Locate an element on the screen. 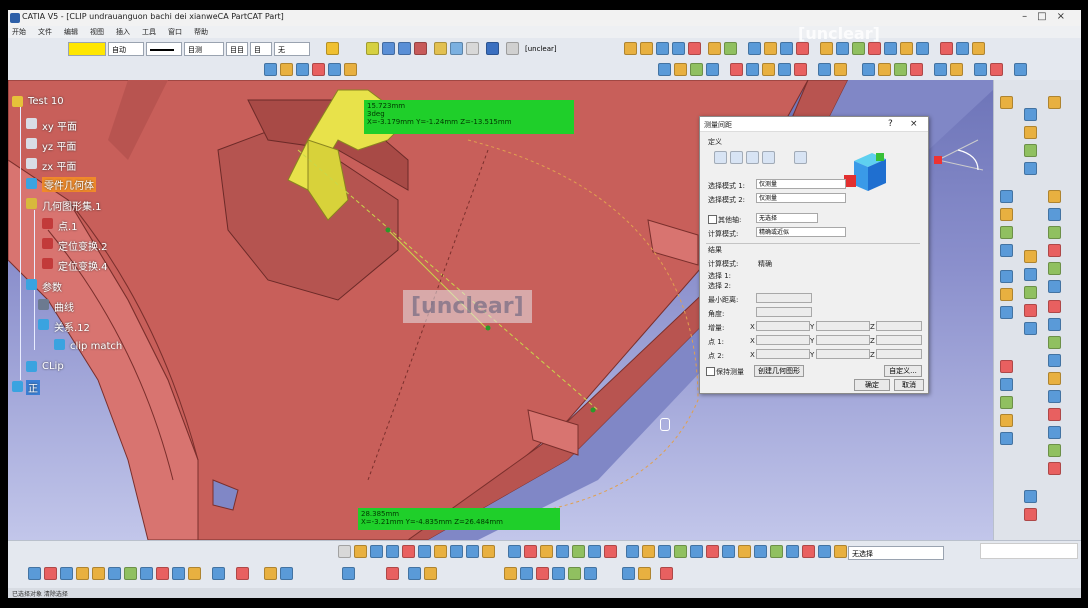 The width and height of the screenshot is (1088, 608). tree-node-root: Test 10 is located at coordinates (46, 101).